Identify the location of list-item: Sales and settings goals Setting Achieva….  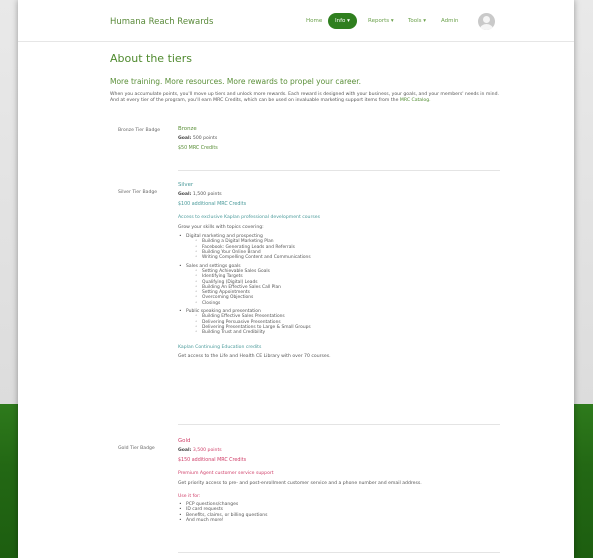
(339, 285).